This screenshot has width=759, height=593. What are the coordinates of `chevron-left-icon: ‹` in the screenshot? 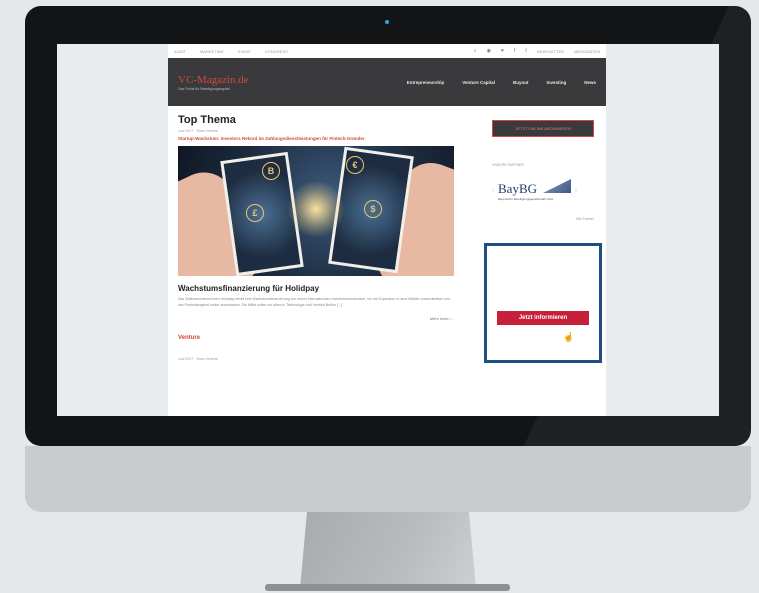 It's located at (493, 191).